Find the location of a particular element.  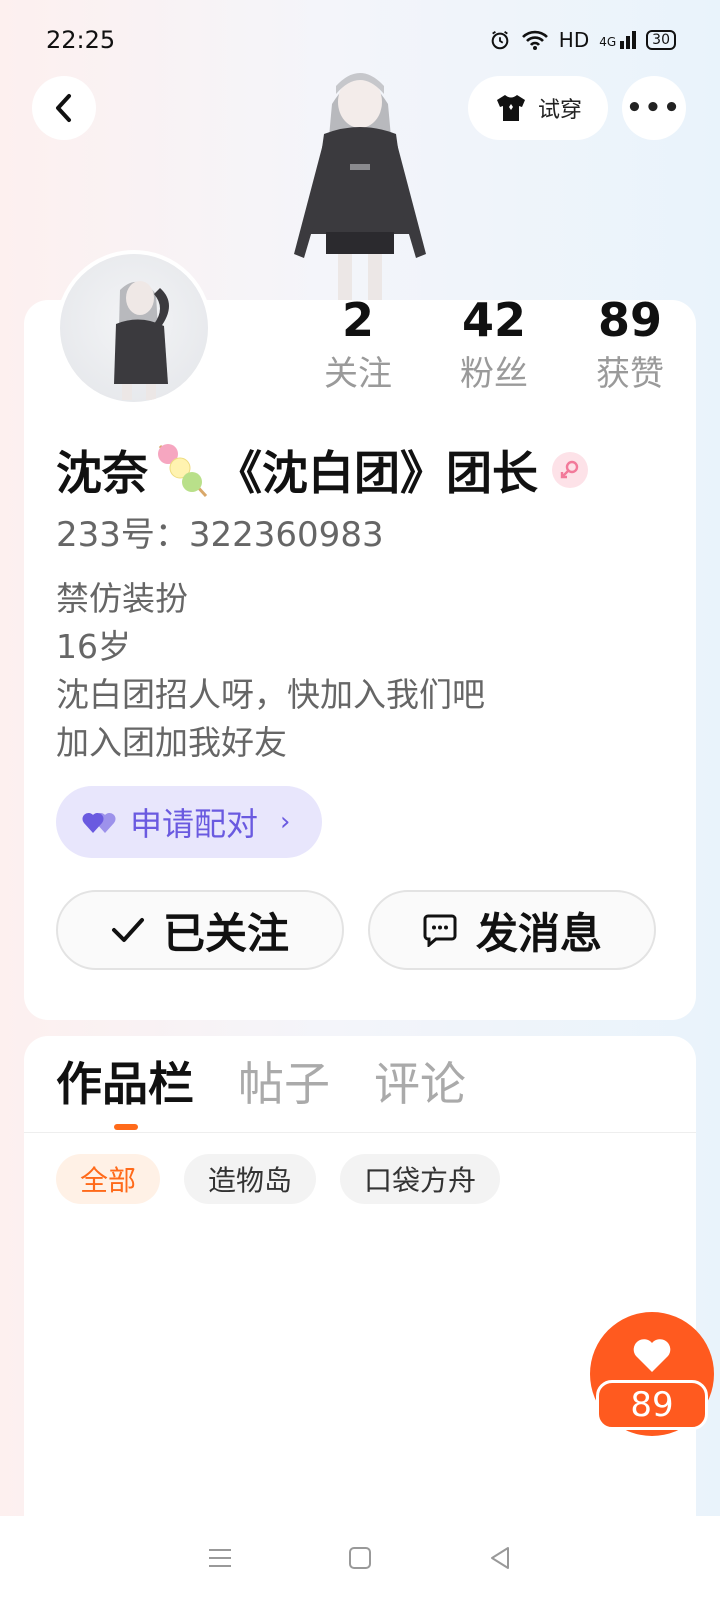

name-first: 沈奈 is located at coordinates (102, 473).